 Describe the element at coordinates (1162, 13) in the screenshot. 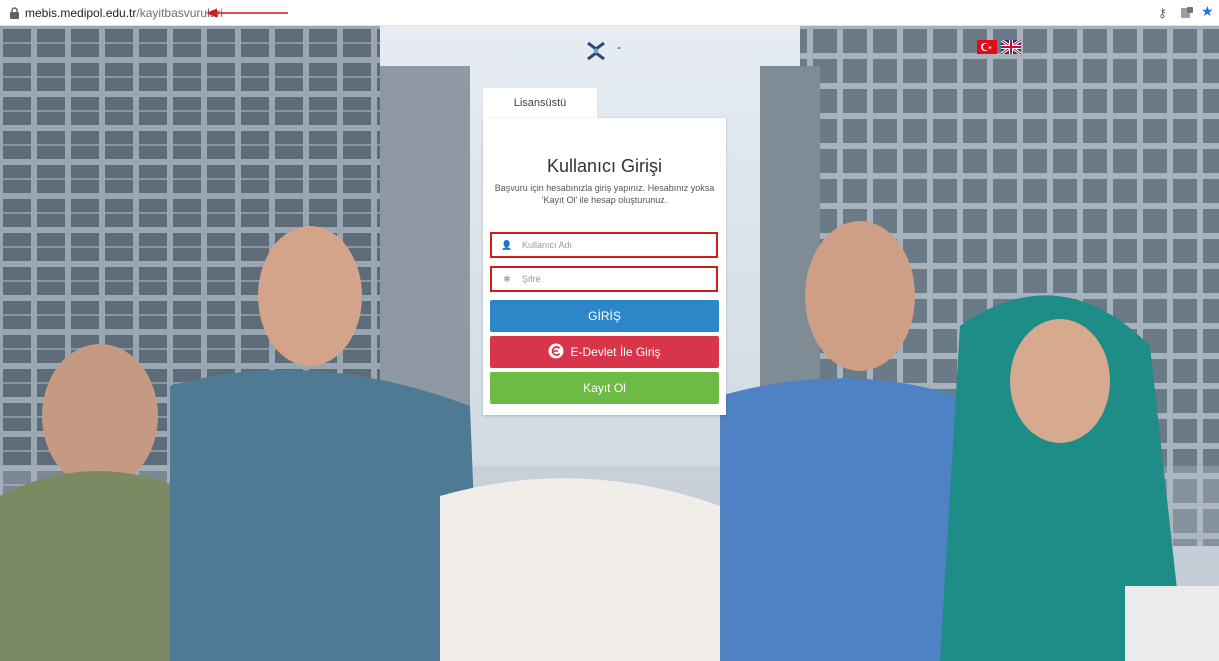

I see `key-icon: ⚷` at that location.